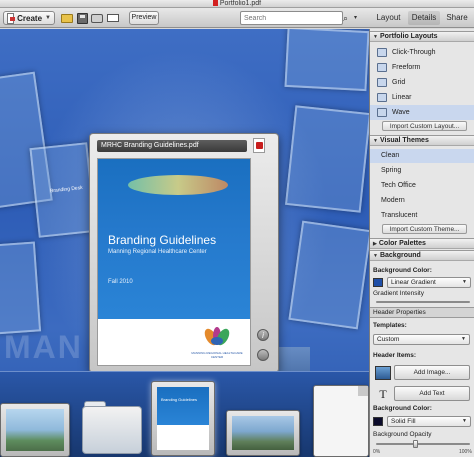  I want to click on theme-item-tech-office: Tech Office, so click(422, 186).